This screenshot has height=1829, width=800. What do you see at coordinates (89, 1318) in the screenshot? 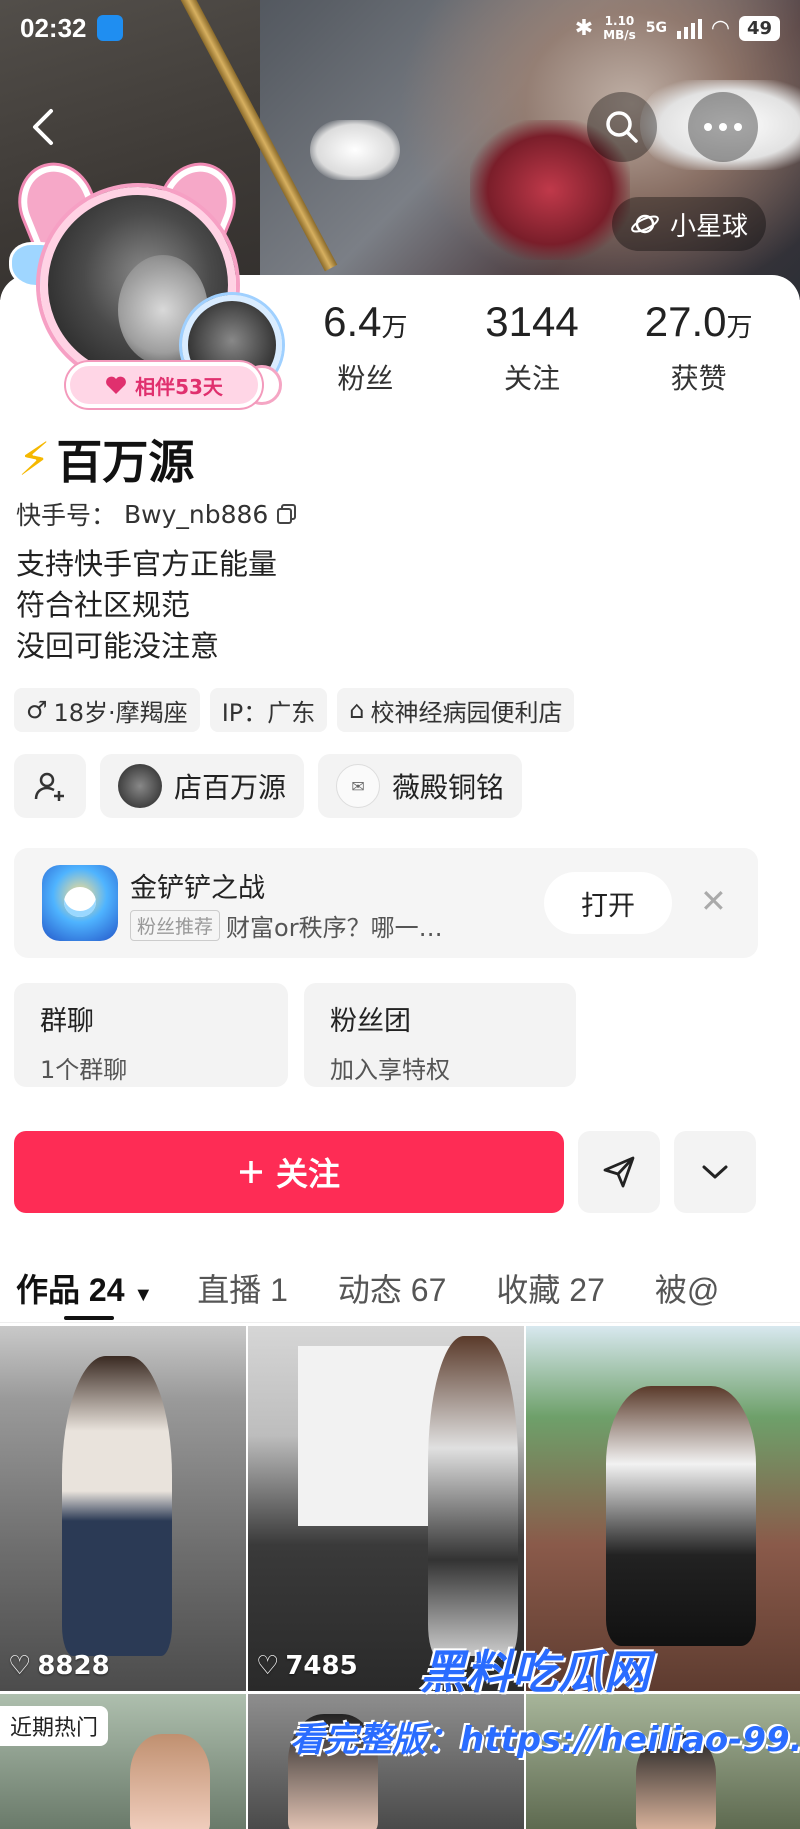
I see `active-tab-indicator` at bounding box center [89, 1318].